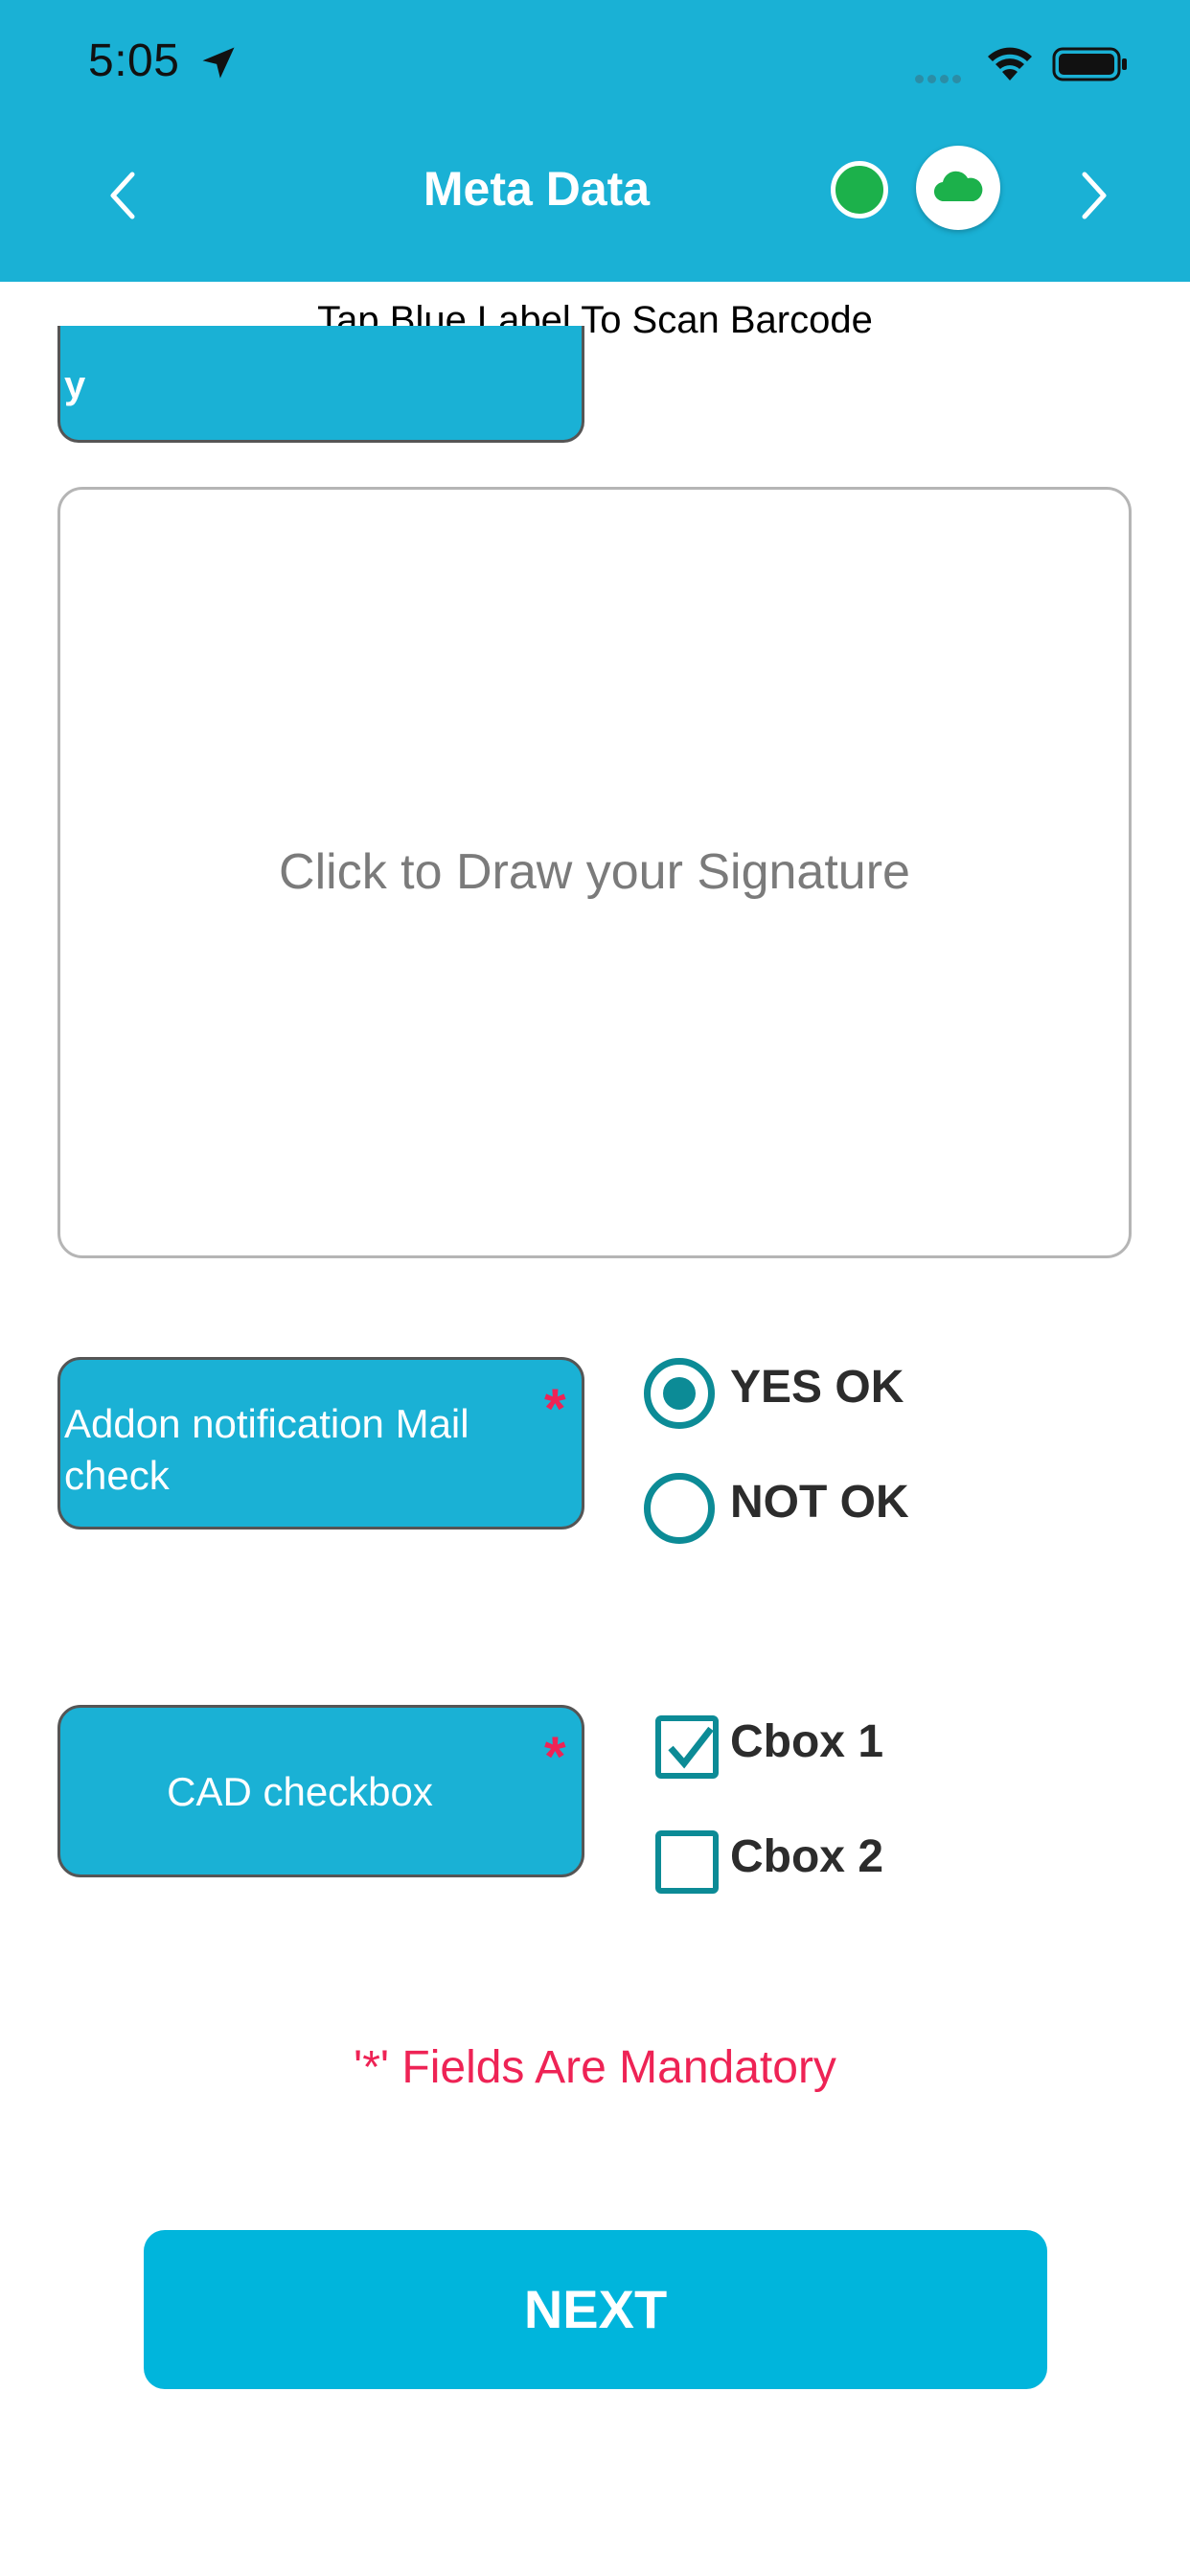 The height and width of the screenshot is (2576, 1190). Describe the element at coordinates (595, 2309) in the screenshot. I see `next-button: NEXT` at that location.